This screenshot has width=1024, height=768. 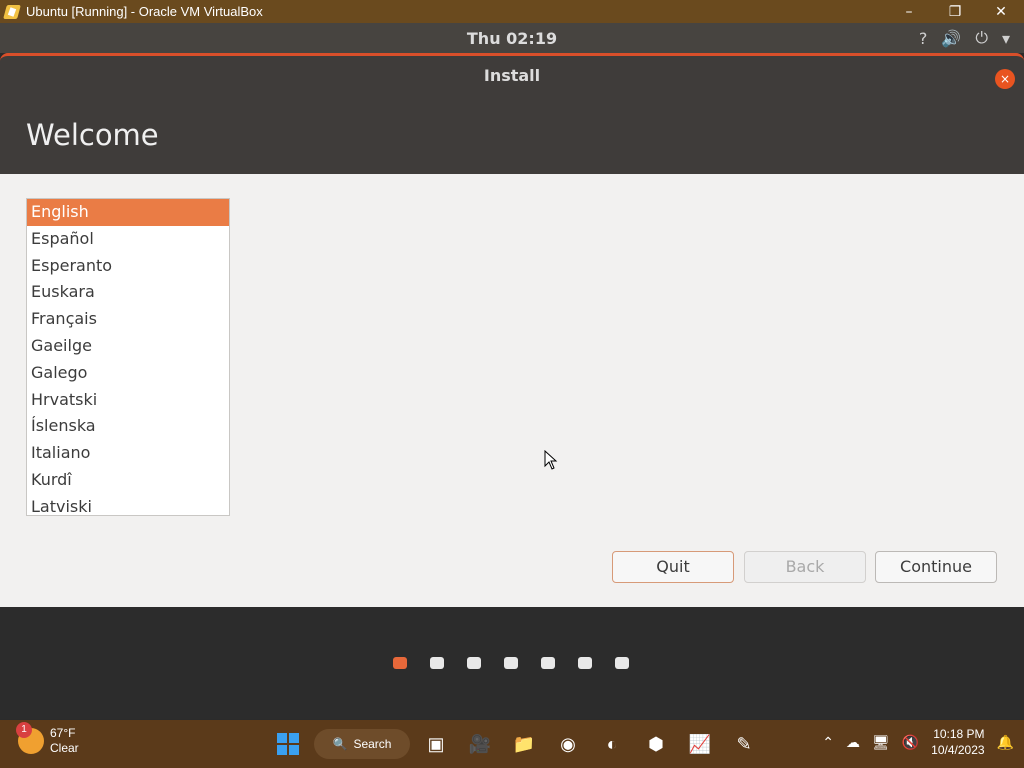 What do you see at coordinates (480, 744) in the screenshot?
I see `teams-icon: 🎥` at bounding box center [480, 744].